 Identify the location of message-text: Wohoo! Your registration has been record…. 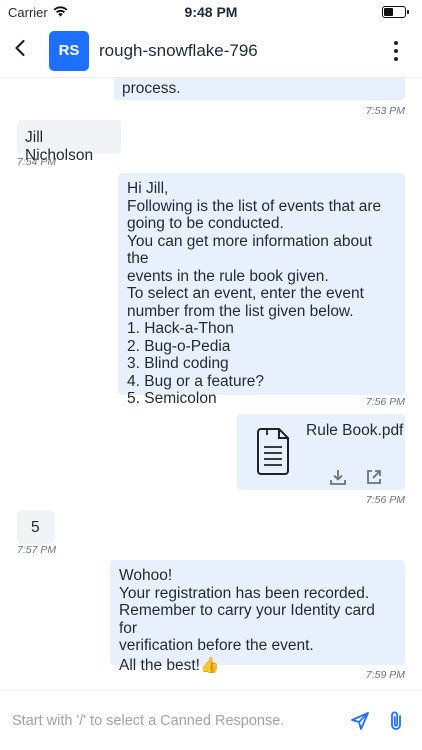
(247, 610).